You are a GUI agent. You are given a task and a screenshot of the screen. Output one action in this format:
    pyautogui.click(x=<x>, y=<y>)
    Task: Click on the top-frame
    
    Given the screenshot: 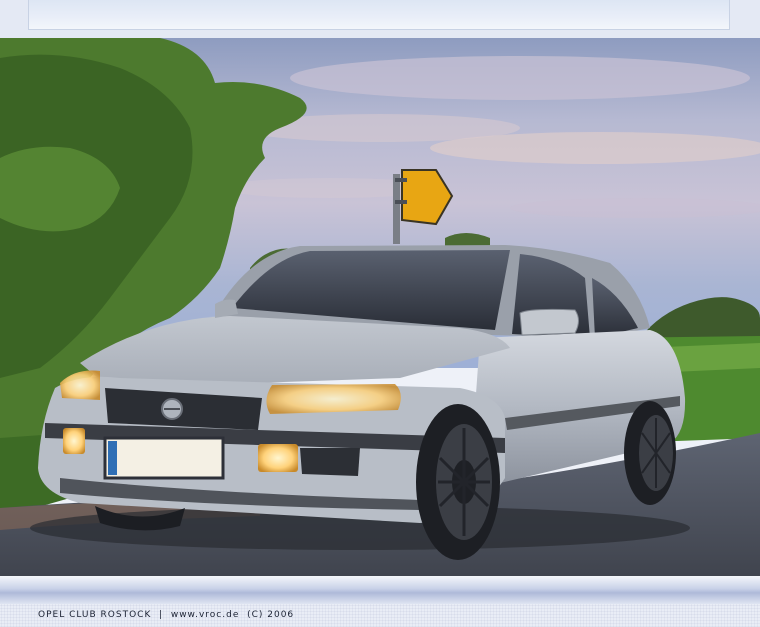 What is the action you would take?
    pyautogui.click(x=380, y=19)
    